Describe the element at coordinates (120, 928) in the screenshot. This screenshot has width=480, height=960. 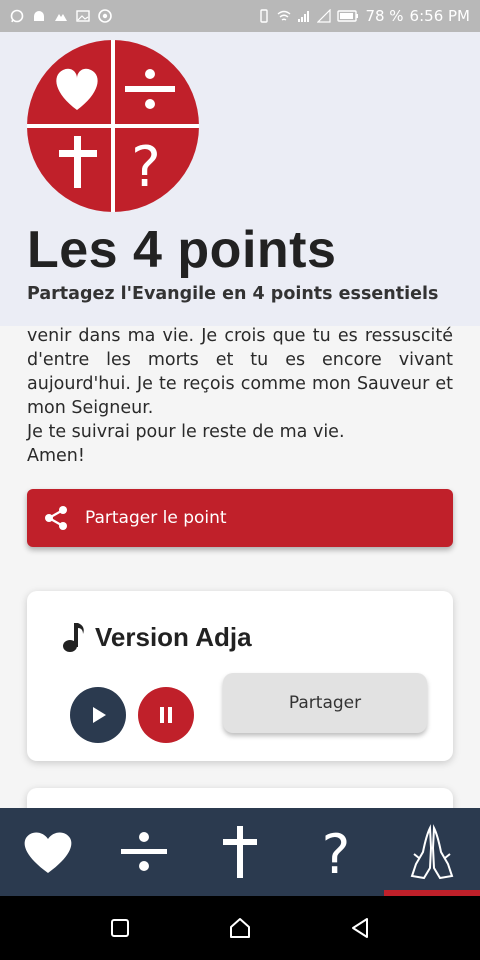
I see `recents-button` at that location.